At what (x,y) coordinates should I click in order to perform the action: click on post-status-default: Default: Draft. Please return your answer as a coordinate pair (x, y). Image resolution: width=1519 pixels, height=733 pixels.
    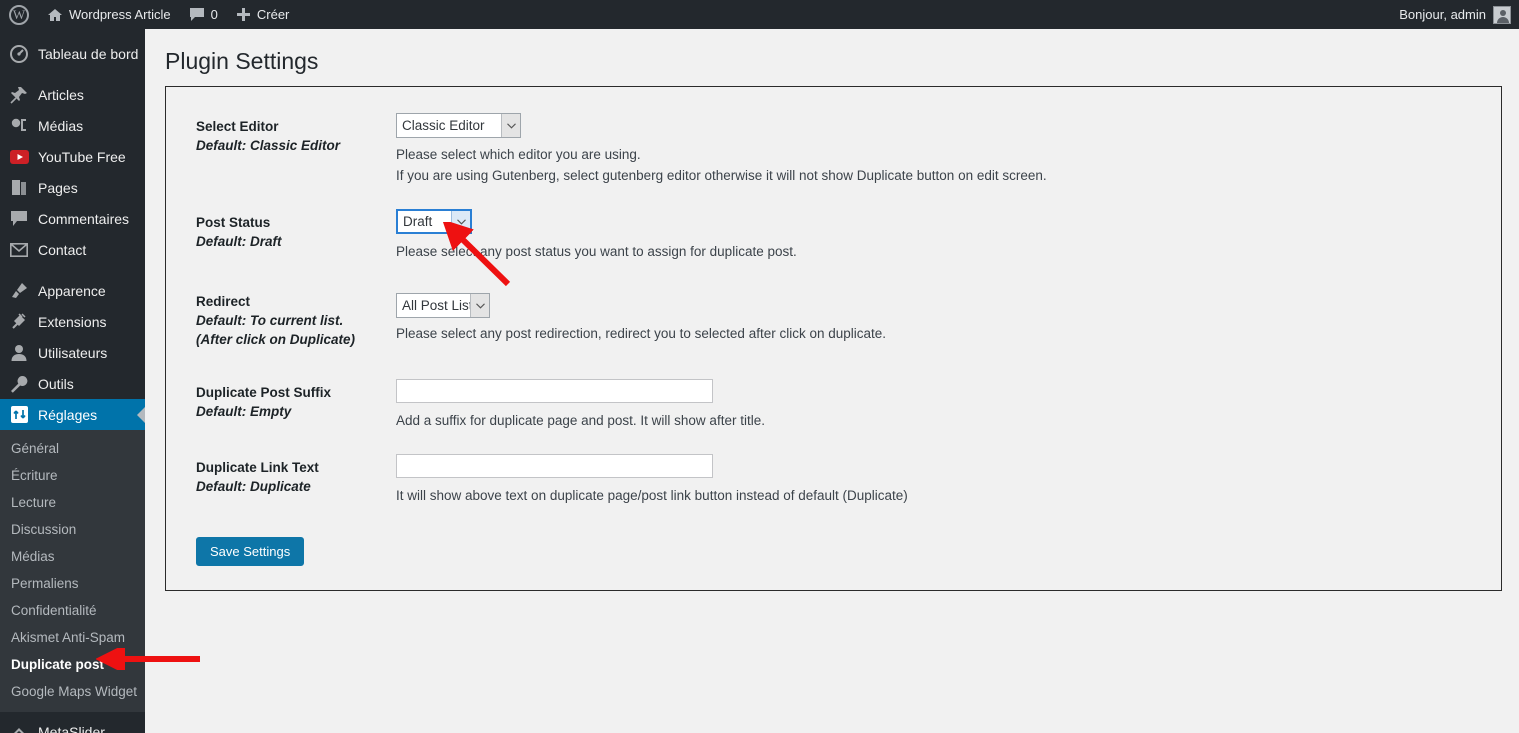
    Looking at the image, I should click on (239, 241).